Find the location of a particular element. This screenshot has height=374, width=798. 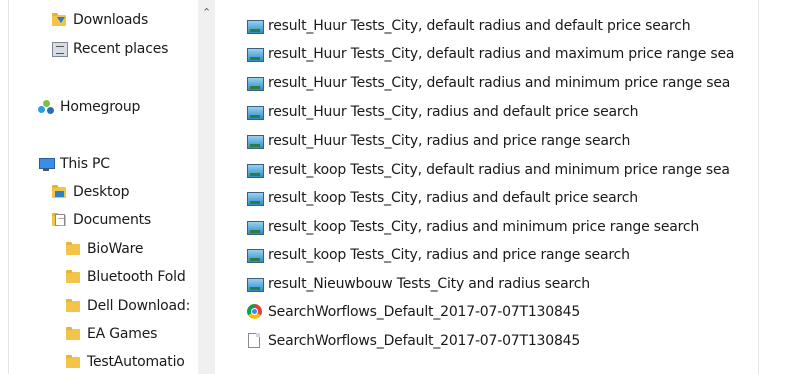

nav-item-documents: Documents is located at coordinates (101, 220).